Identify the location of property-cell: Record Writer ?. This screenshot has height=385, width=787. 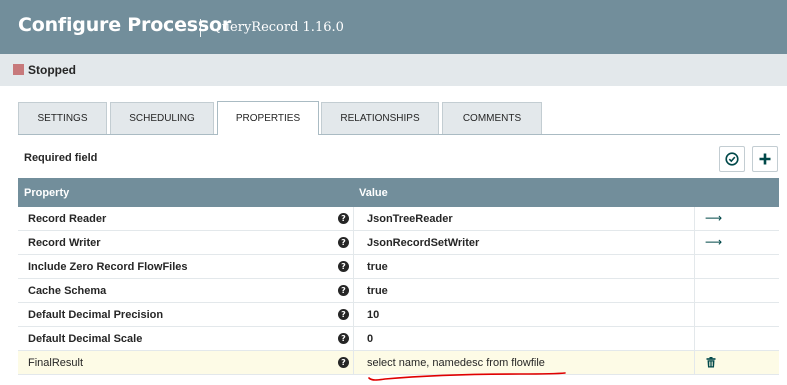
(186, 242).